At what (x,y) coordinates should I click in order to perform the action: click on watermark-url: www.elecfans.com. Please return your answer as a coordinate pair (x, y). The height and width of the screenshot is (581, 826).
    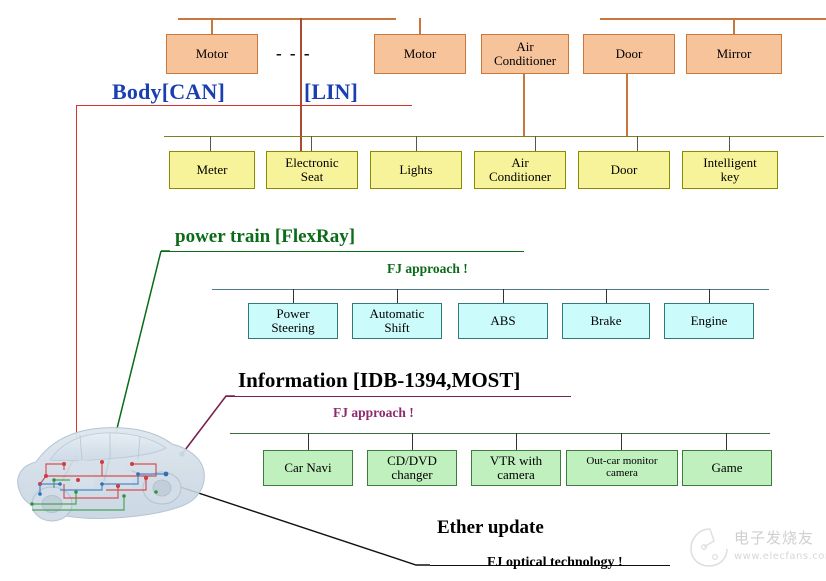
    Looking at the image, I should click on (780, 556).